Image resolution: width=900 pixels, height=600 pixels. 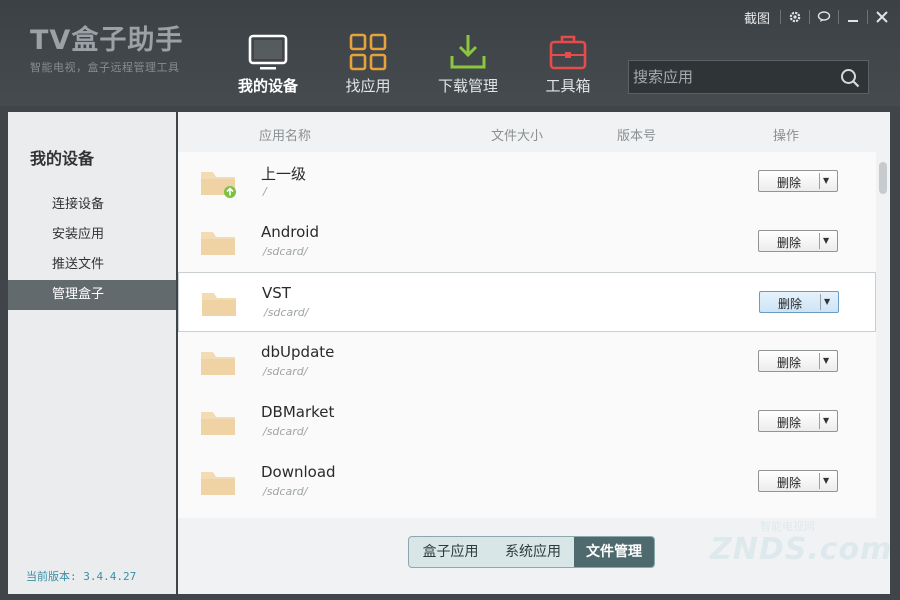 What do you see at coordinates (568, 86) in the screenshot?
I see `nav-label: 工具箱` at bounding box center [568, 86].